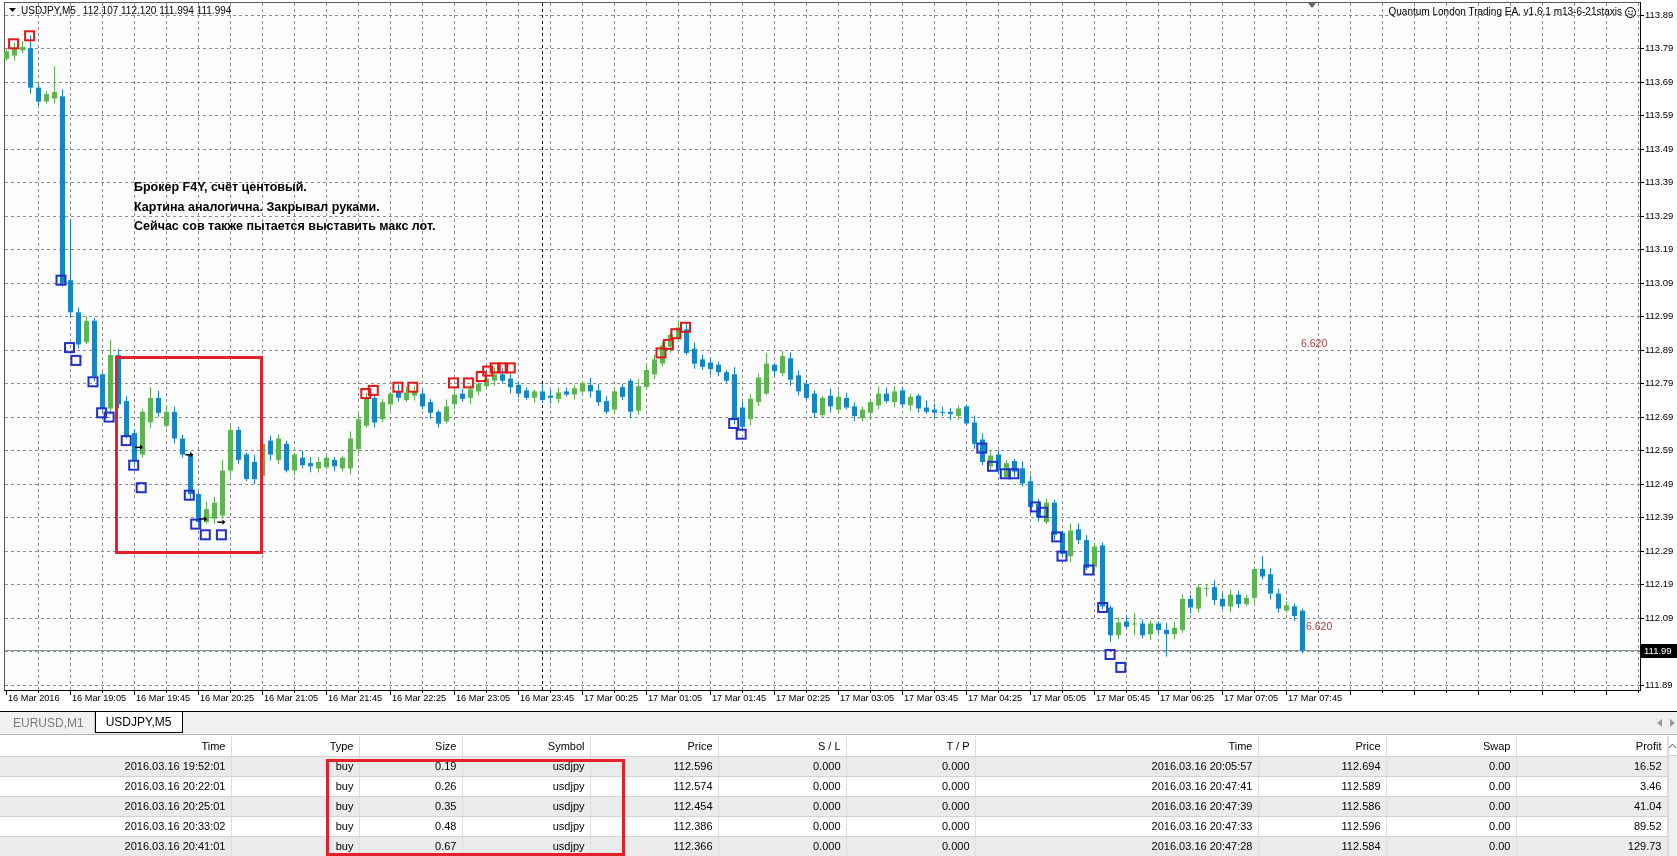 Image resolution: width=1677 pixels, height=856 pixels. What do you see at coordinates (115, 826) in the screenshot?
I see `table-cell: 2016.03.16 20:33:02` at bounding box center [115, 826].